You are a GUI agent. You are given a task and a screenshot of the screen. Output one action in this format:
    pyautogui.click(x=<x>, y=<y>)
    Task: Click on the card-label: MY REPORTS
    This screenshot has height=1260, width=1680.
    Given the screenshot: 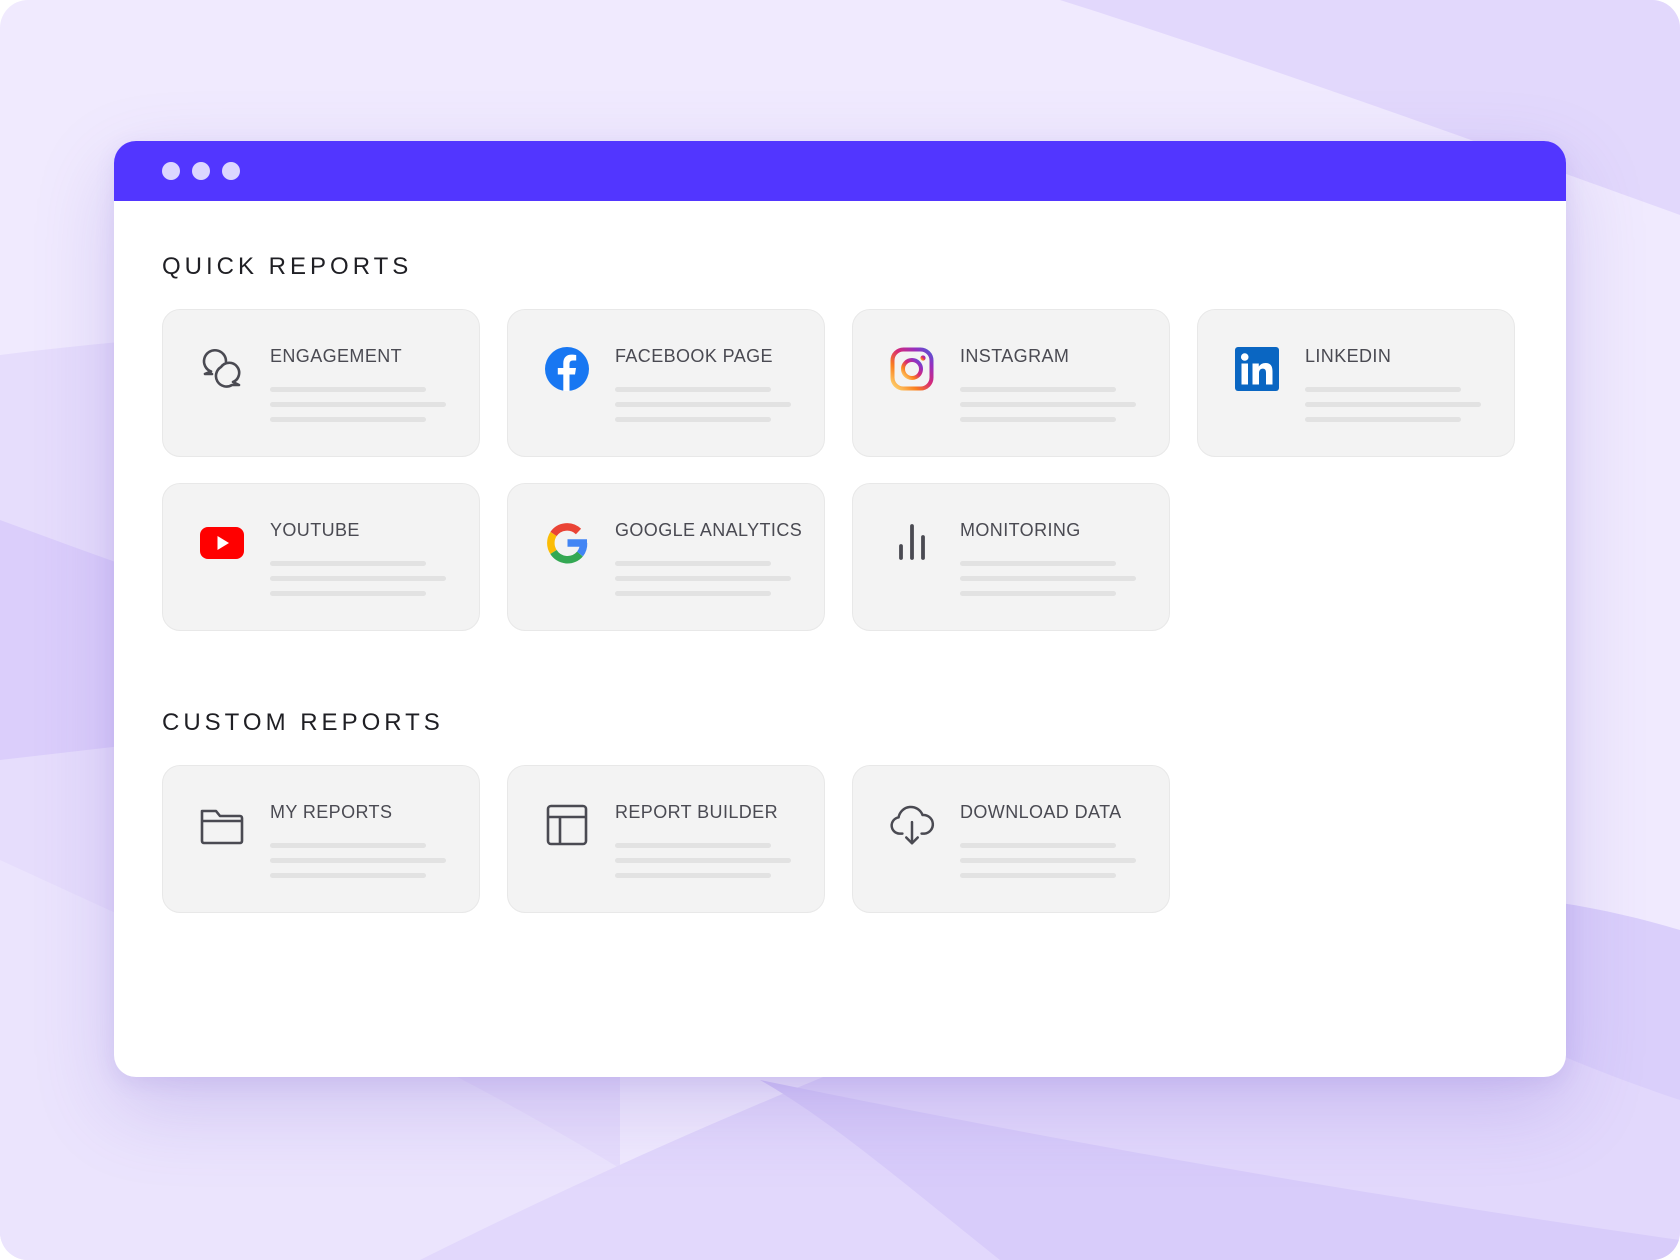 What is the action you would take?
    pyautogui.click(x=331, y=812)
    